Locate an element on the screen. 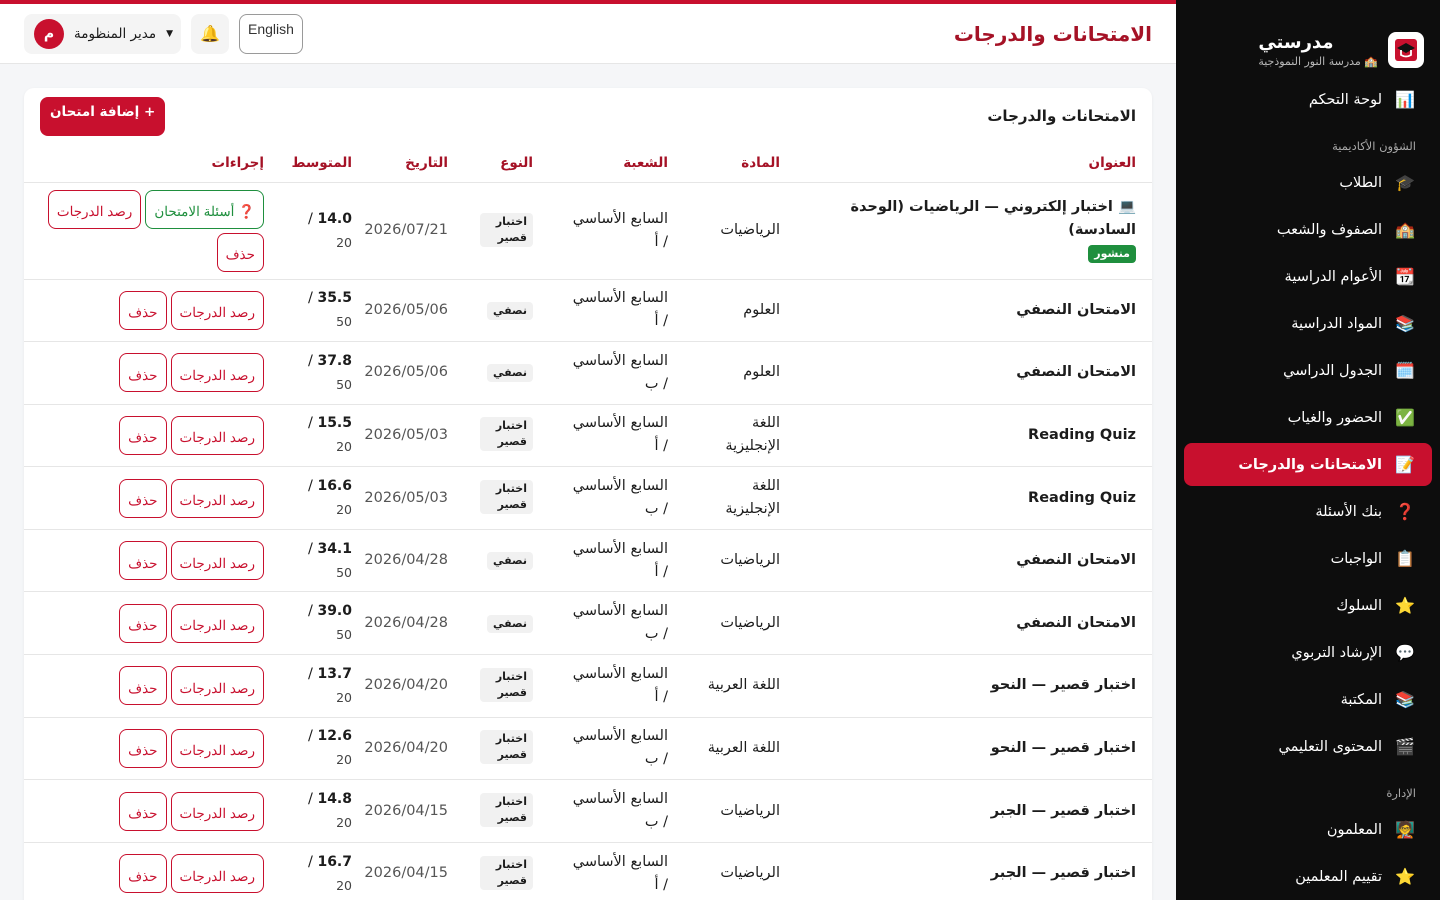 Image resolution: width=1440 pixels, height=900 pixels. sidebar-item: 🎬 المحتوى التعليمي is located at coordinates (1308, 746).